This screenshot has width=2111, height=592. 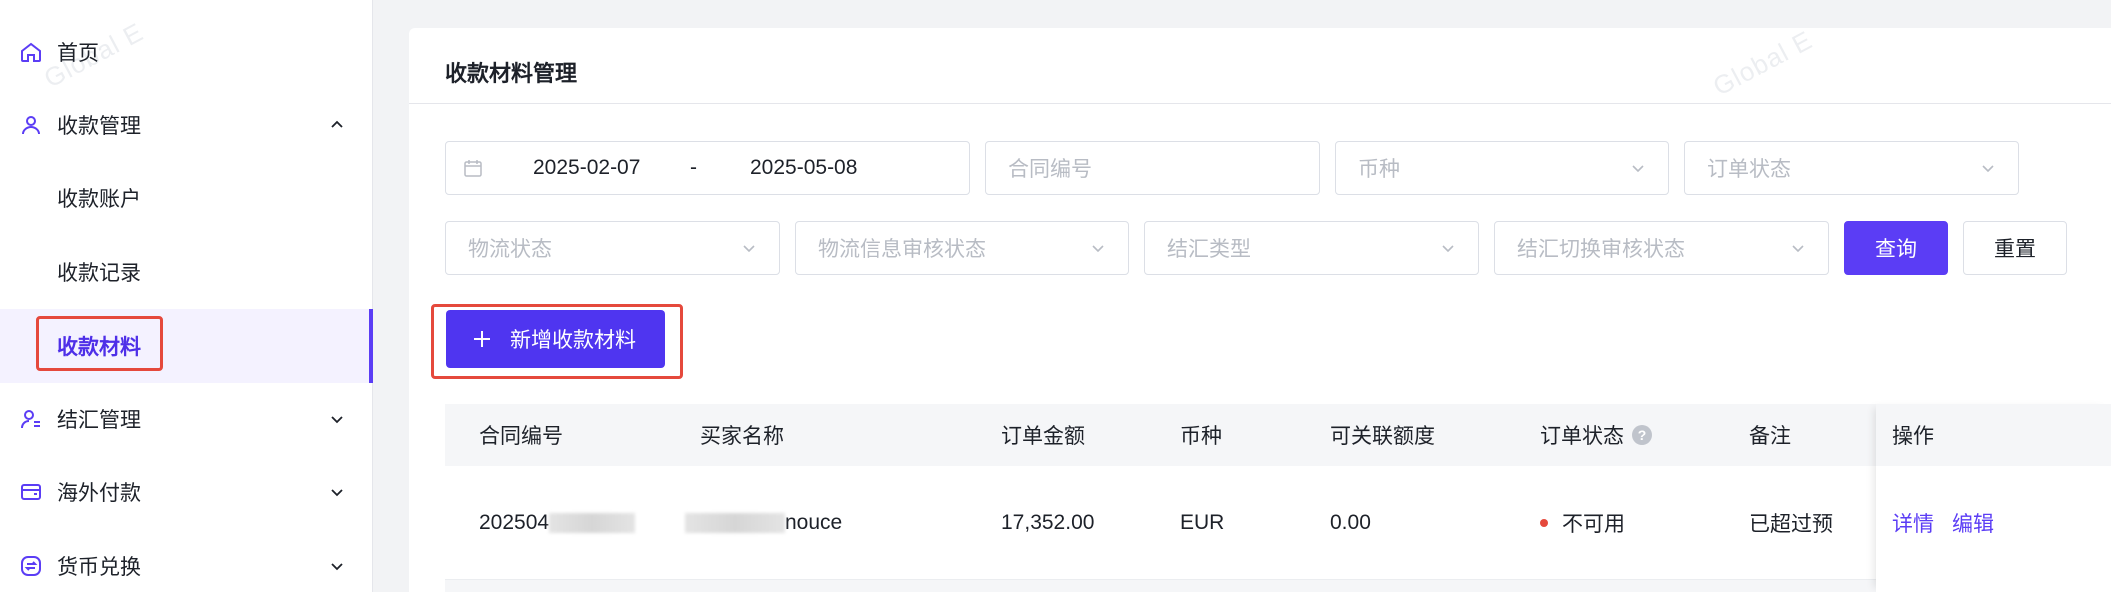 I want to click on buyer-text: nouce, so click(x=814, y=522).